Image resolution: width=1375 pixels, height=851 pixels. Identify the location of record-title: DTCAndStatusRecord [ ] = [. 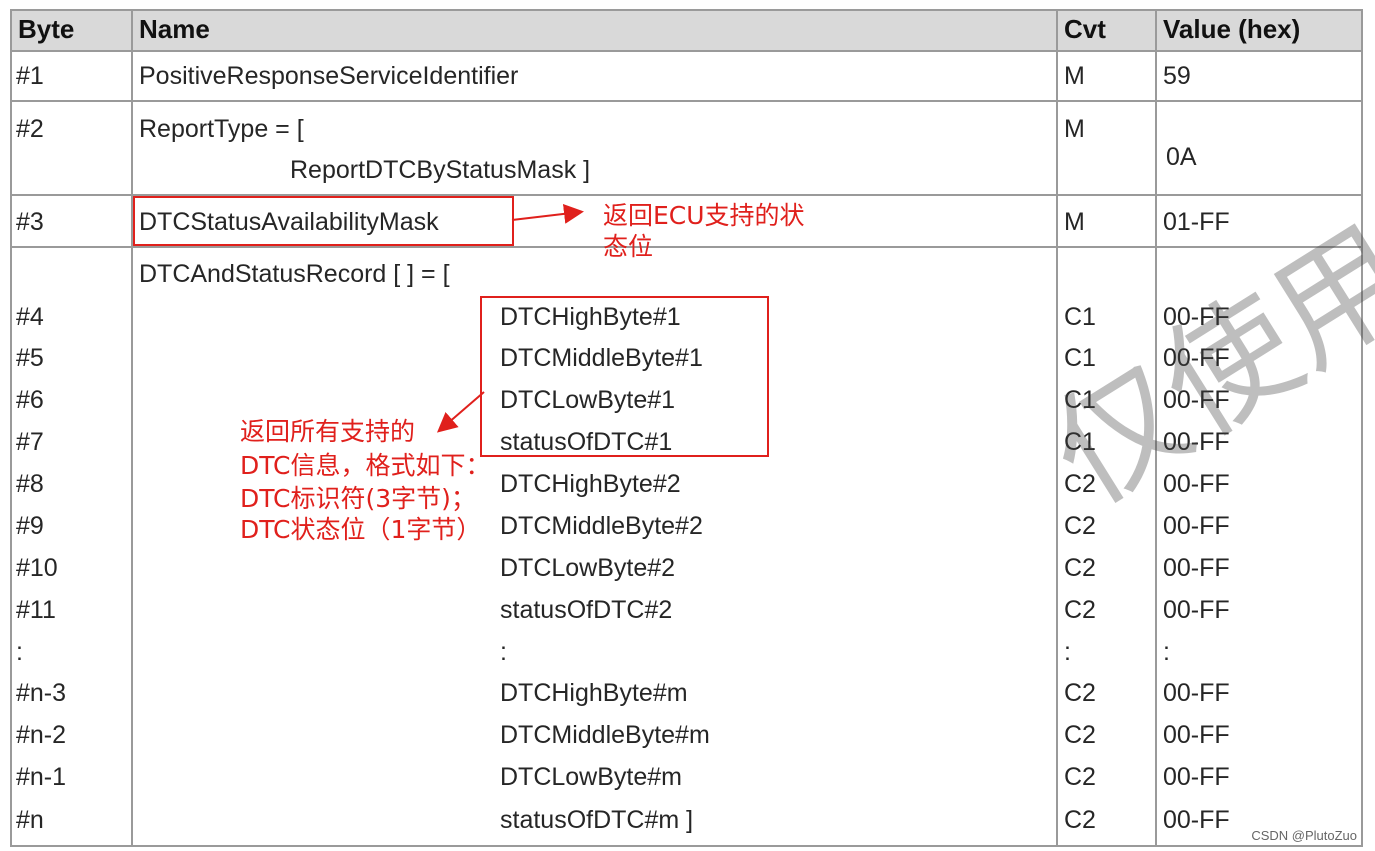
(294, 274).